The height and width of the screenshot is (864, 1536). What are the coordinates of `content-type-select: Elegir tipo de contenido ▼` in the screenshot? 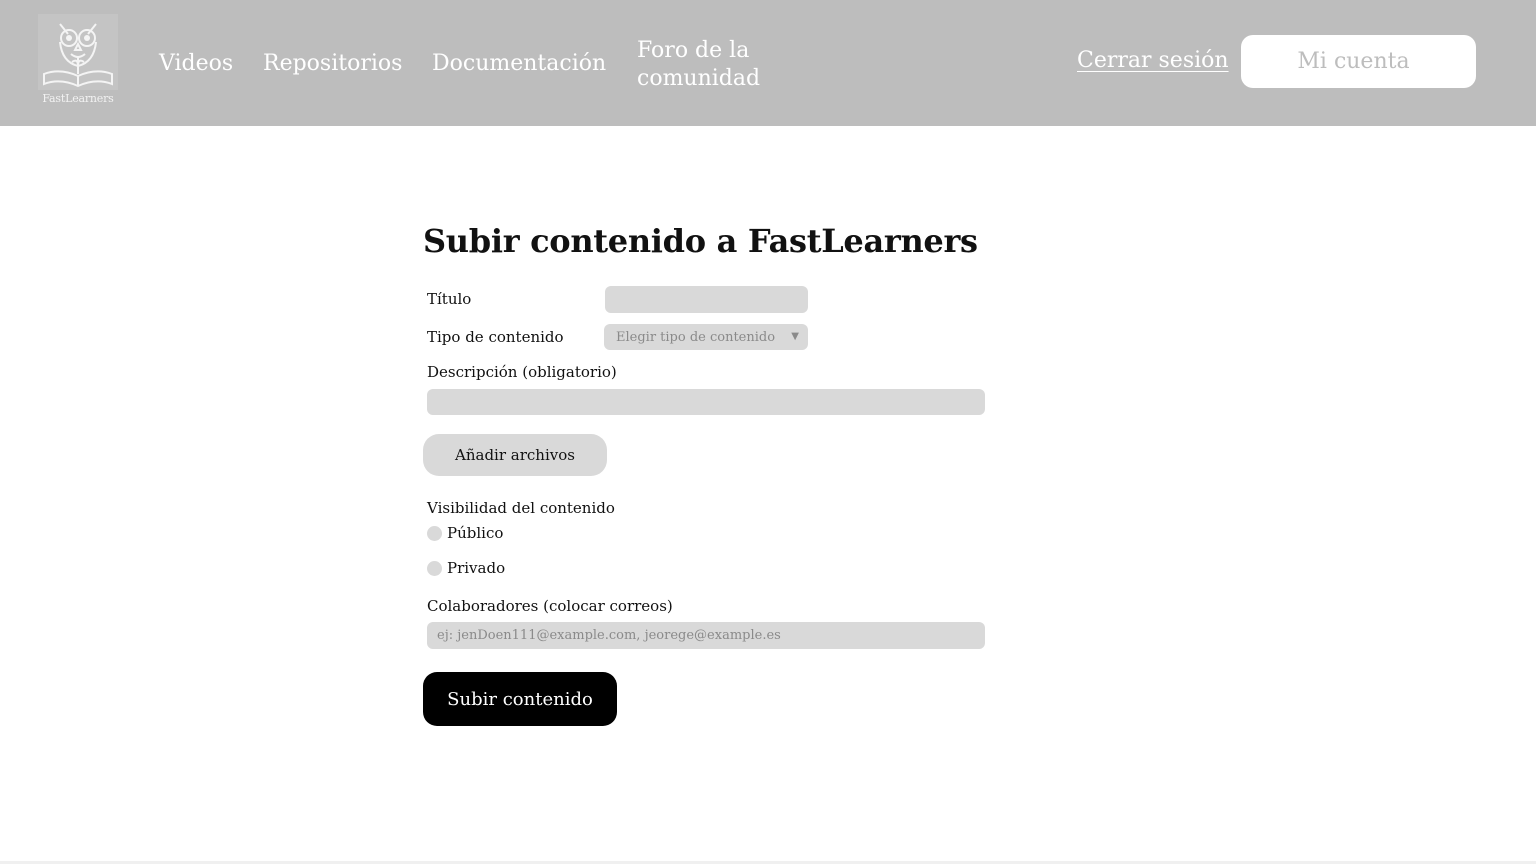 It's located at (706, 337).